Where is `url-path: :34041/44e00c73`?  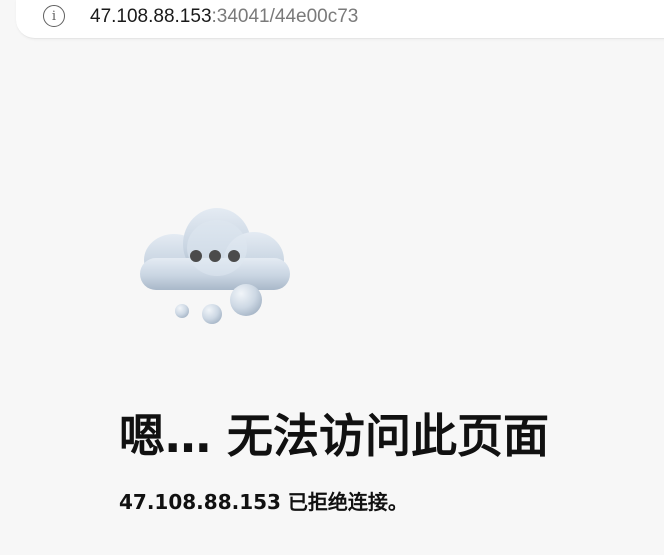 url-path: :34041/44e00c73 is located at coordinates (285, 16).